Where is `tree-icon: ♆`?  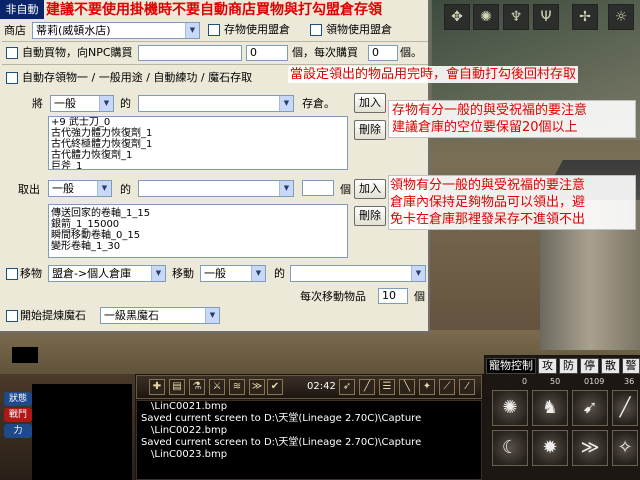
tree-icon: ♆ is located at coordinates (516, 17).